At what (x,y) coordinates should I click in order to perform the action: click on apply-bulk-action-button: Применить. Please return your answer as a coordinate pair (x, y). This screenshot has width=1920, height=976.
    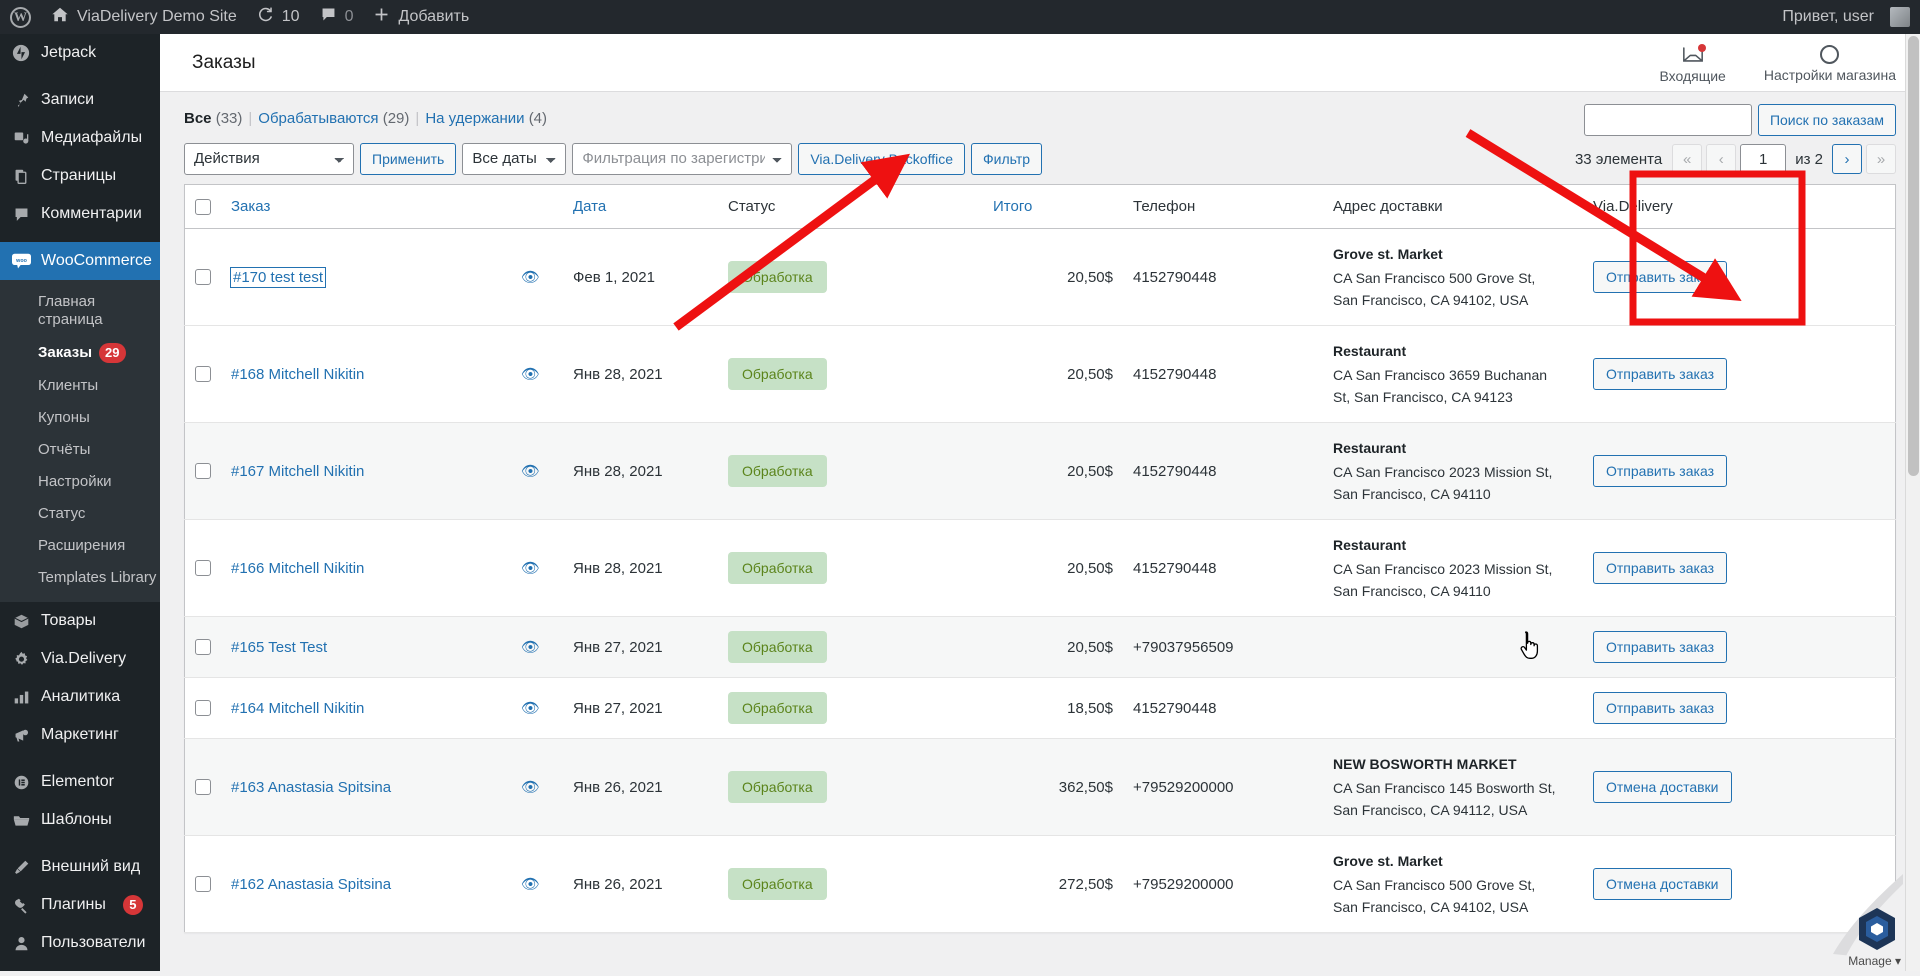
    Looking at the image, I should click on (408, 159).